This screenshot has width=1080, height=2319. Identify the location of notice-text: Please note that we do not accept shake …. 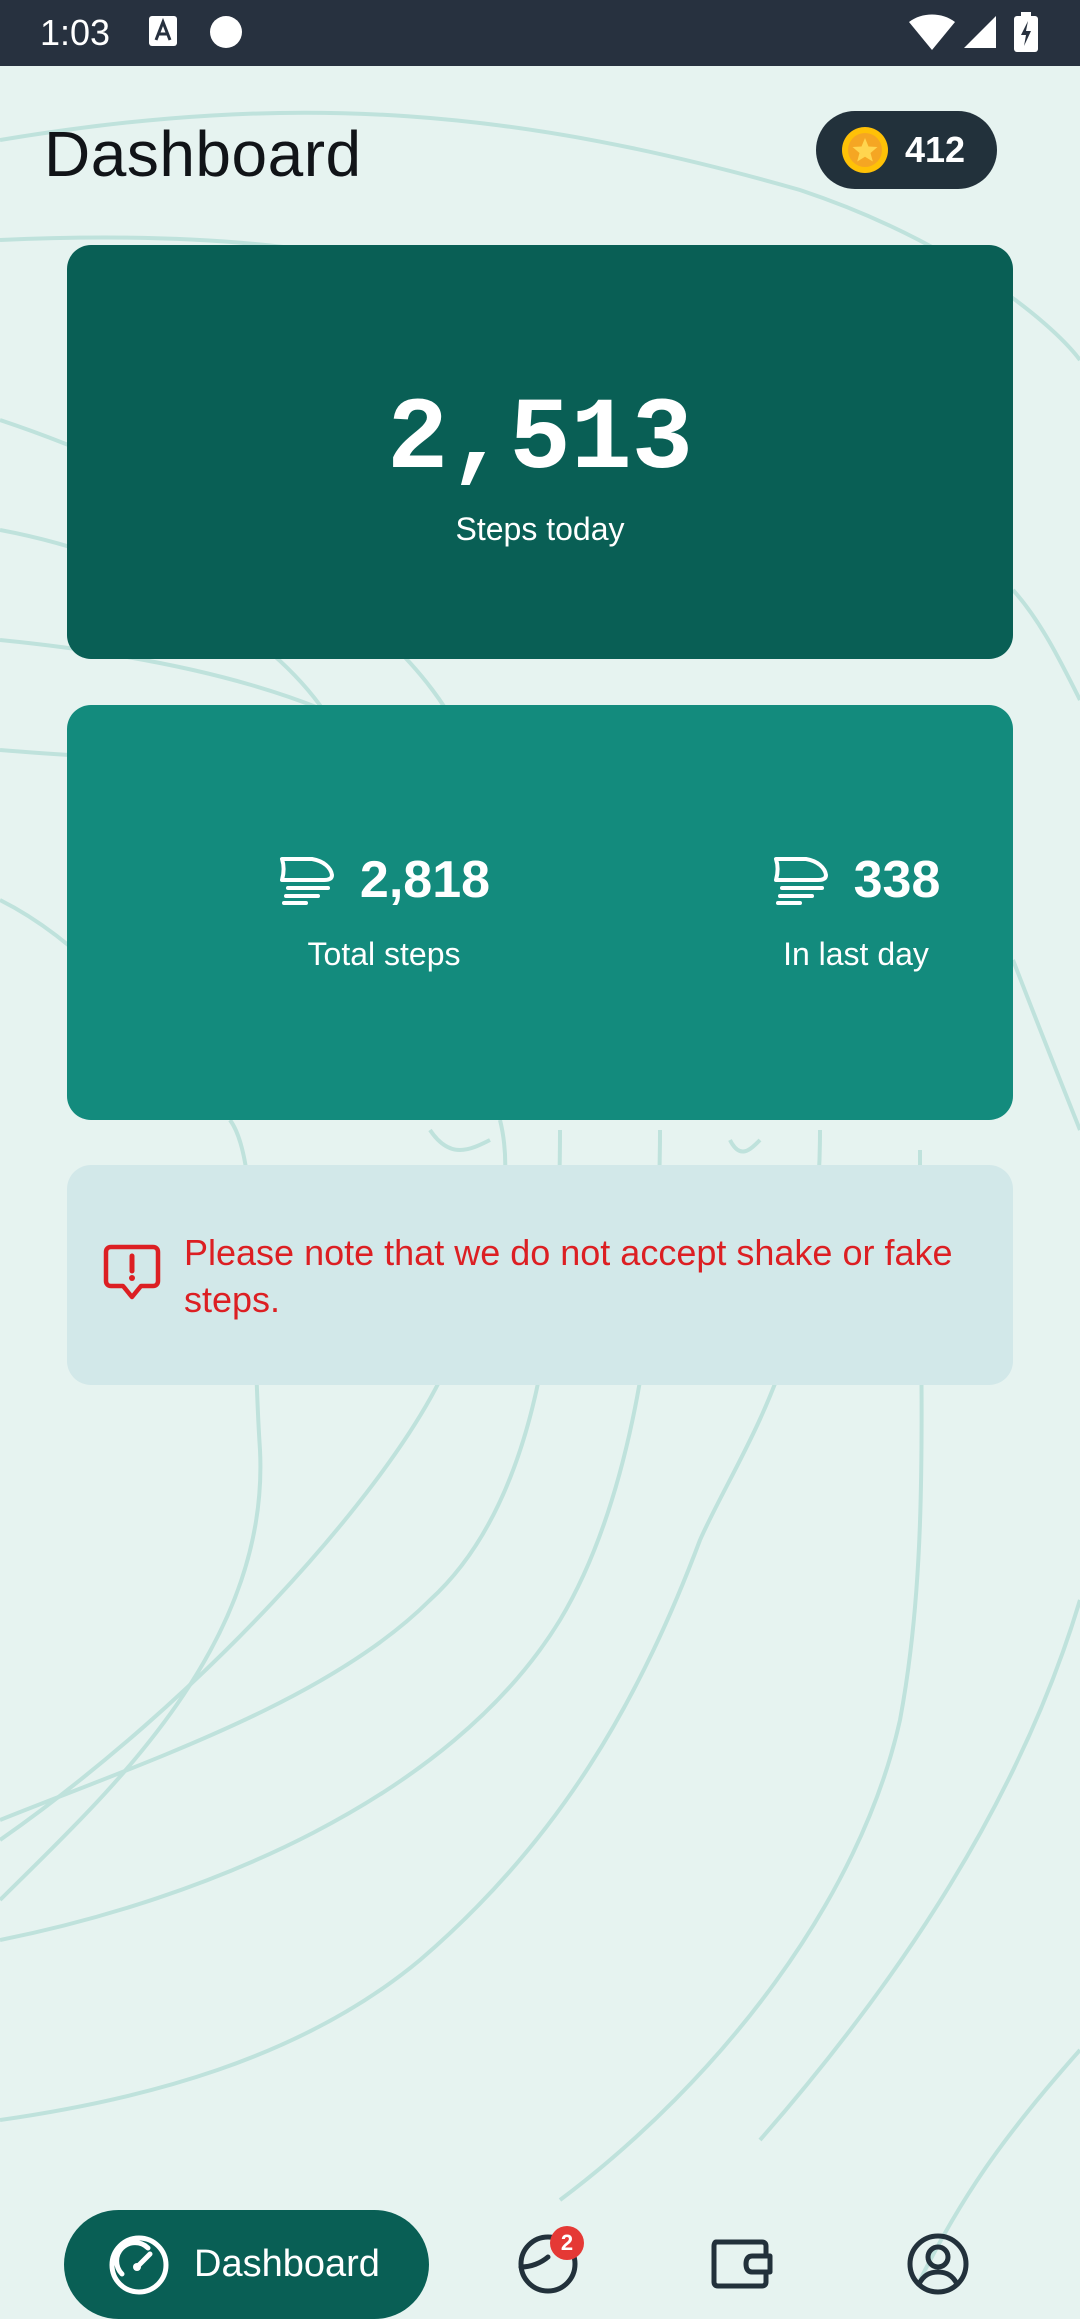
(568, 1276).